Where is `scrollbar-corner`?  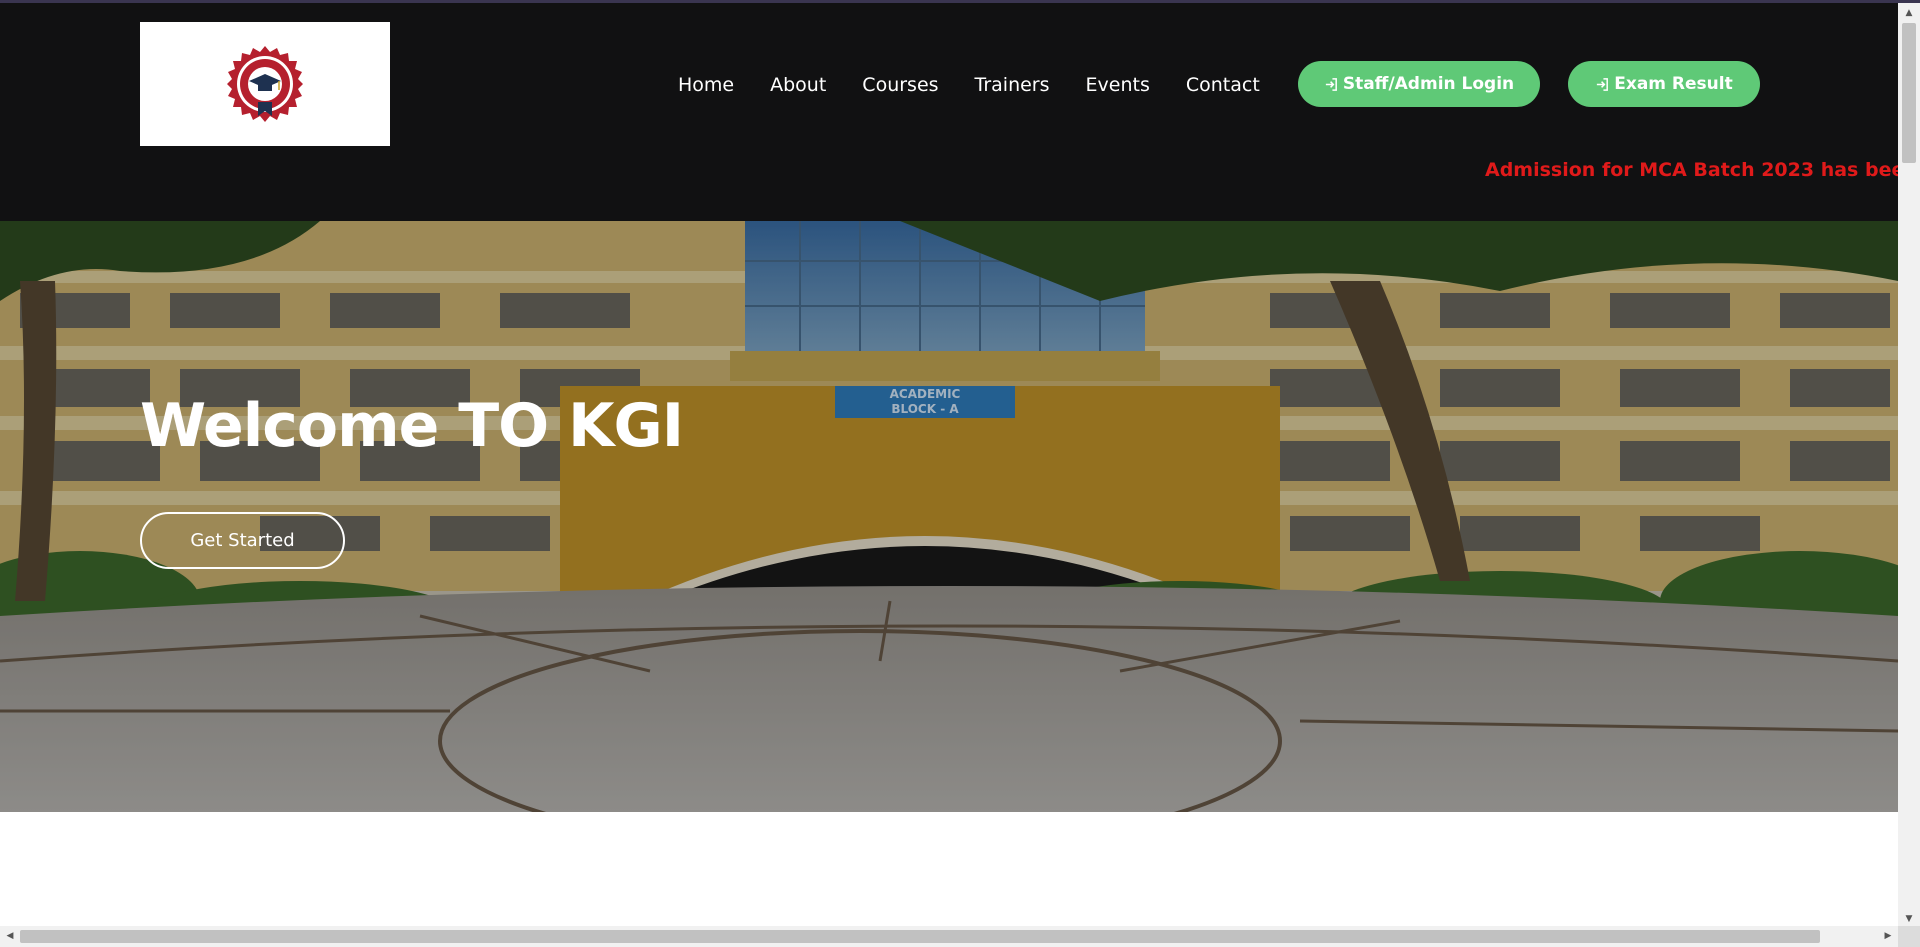
scrollbar-corner is located at coordinates (1909, 936).